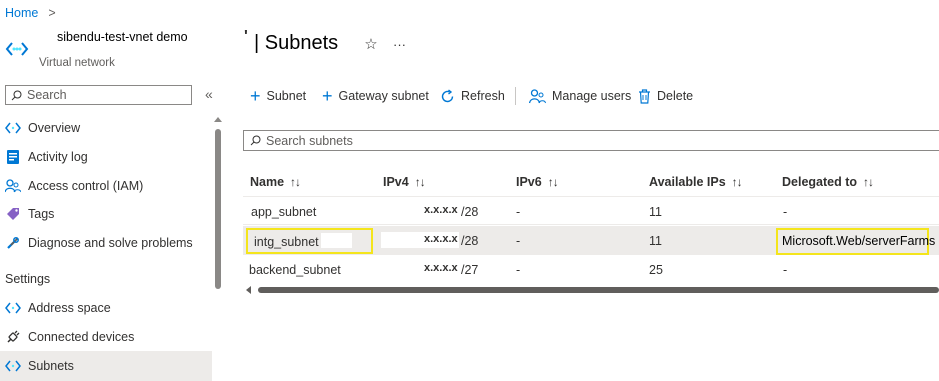 The image size is (939, 381). Describe the element at coordinates (13, 186) in the screenshot. I see `iam-icon` at that location.